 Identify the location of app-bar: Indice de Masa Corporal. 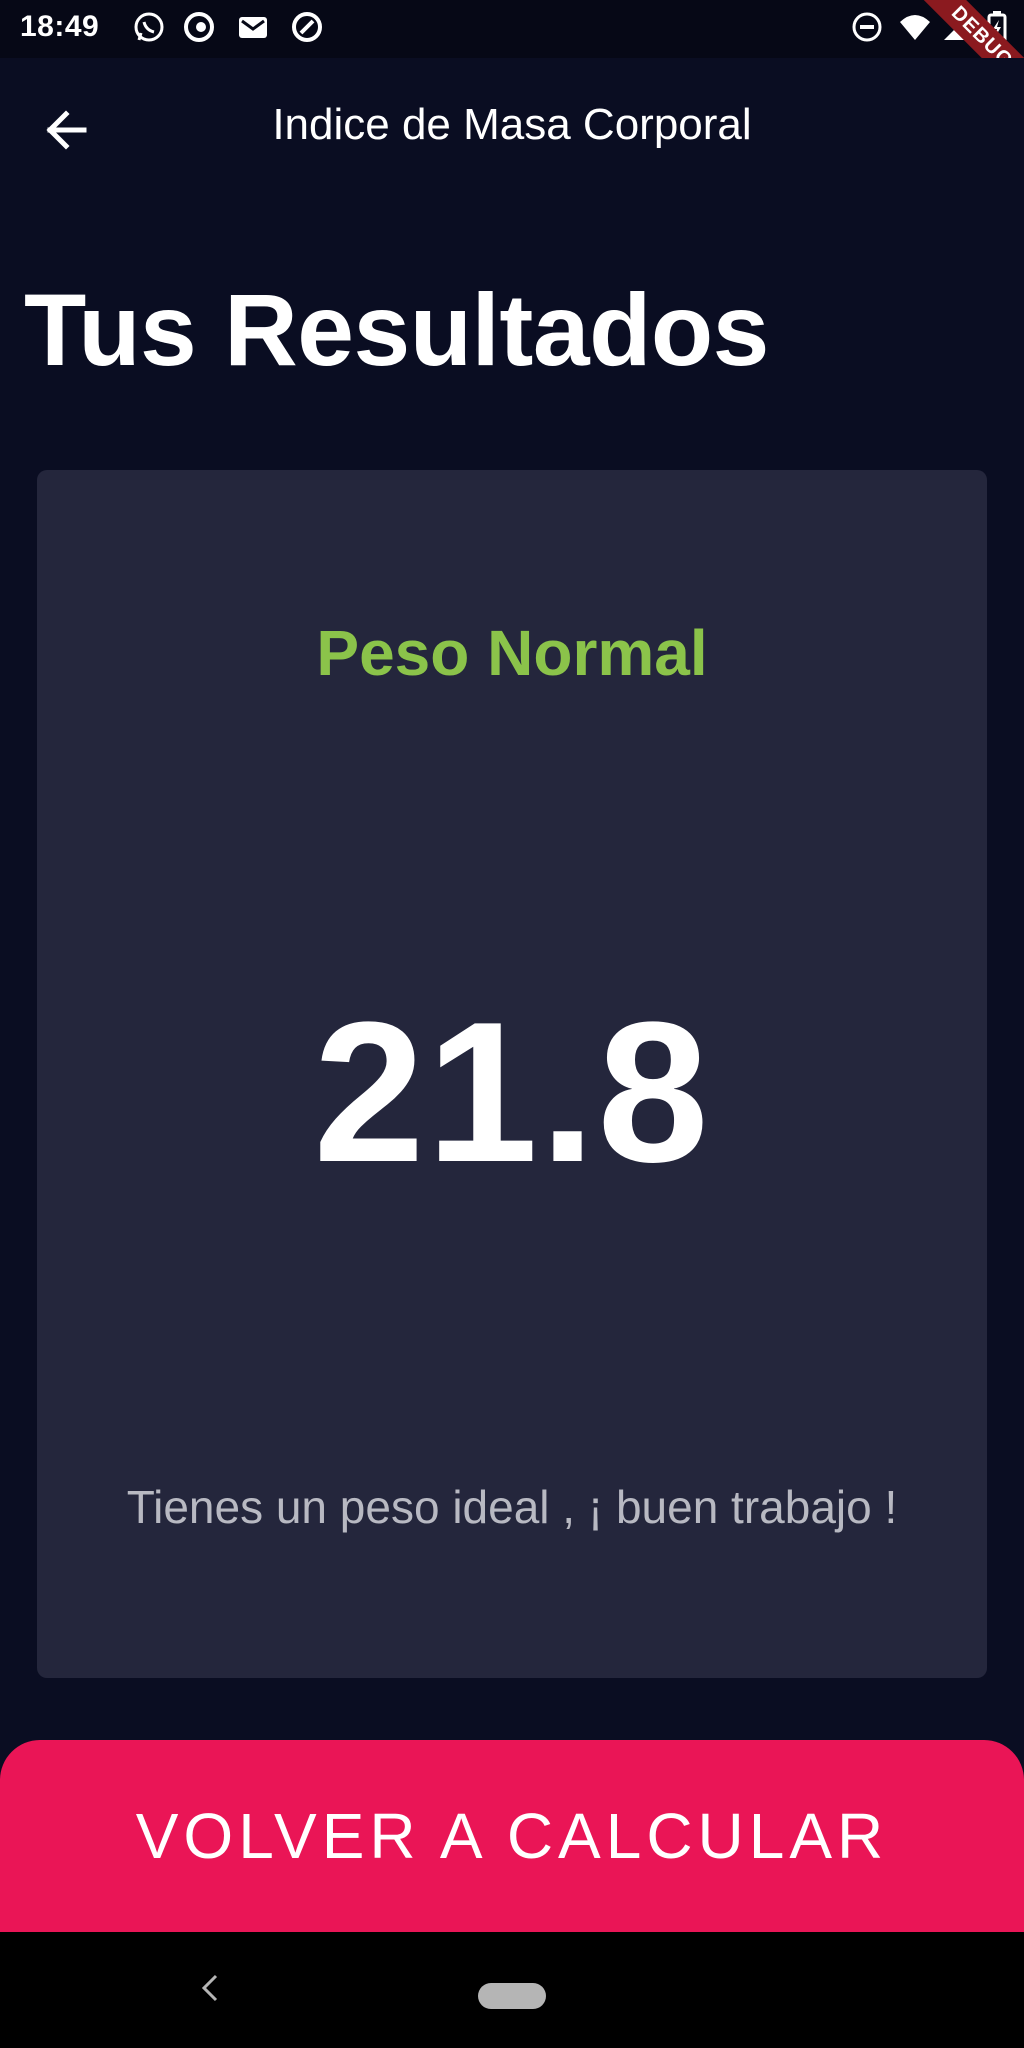
(512, 128).